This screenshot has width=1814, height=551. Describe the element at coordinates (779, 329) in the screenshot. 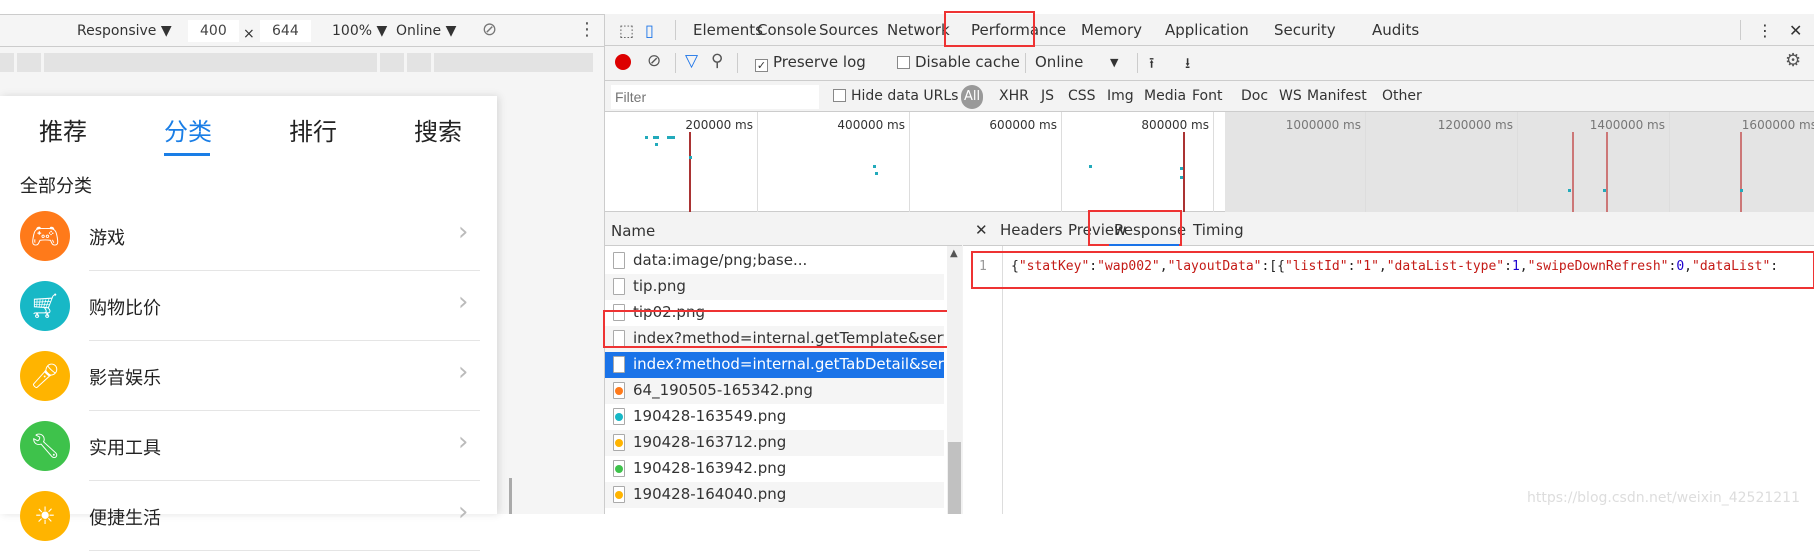

I see `selected-request-highlight` at that location.